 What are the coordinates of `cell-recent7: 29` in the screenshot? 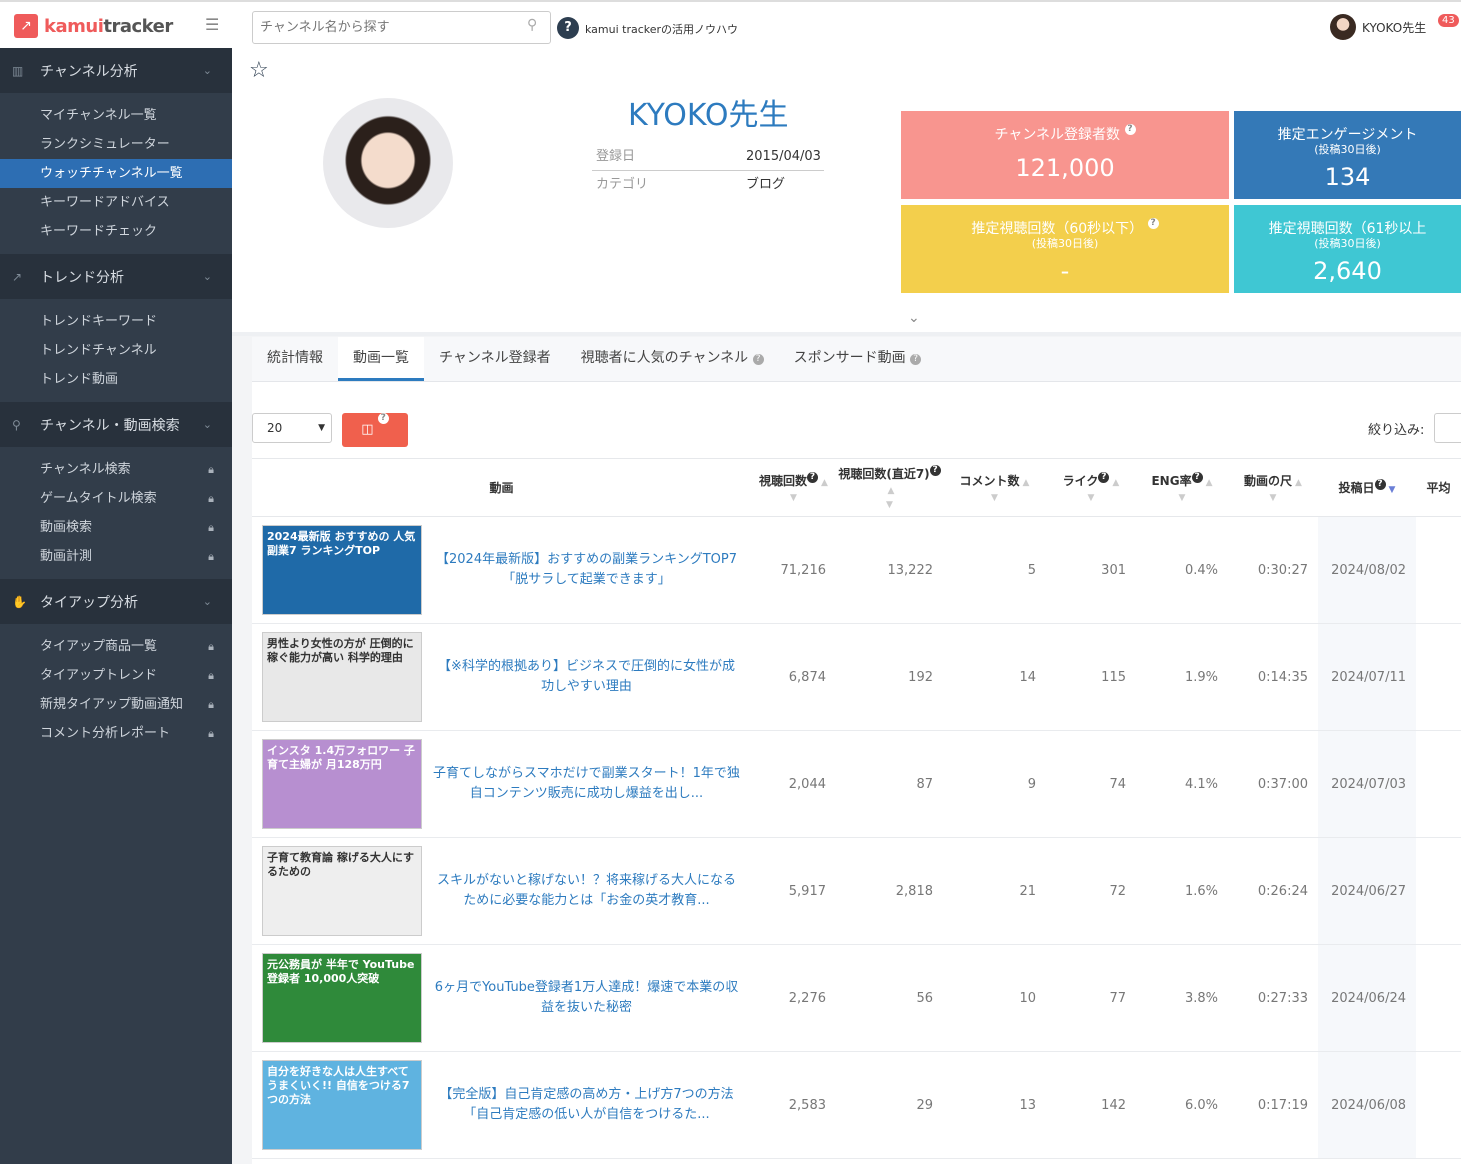 It's located at (889, 1105).